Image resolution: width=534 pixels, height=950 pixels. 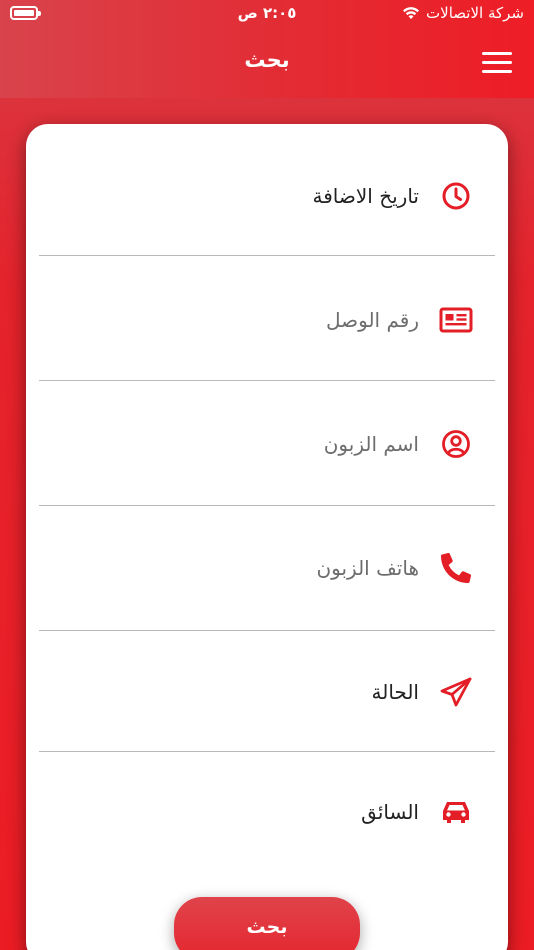 I want to click on carrier-info: شركة الاتصالات, so click(x=463, y=13).